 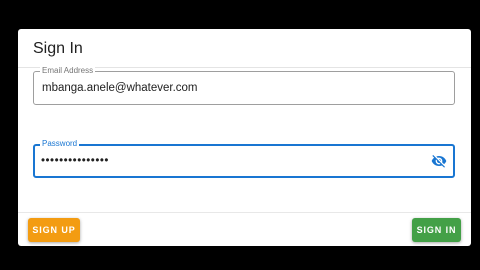 I want to click on email-field-value: mbanga.anele@whatever.com, so click(x=120, y=88).